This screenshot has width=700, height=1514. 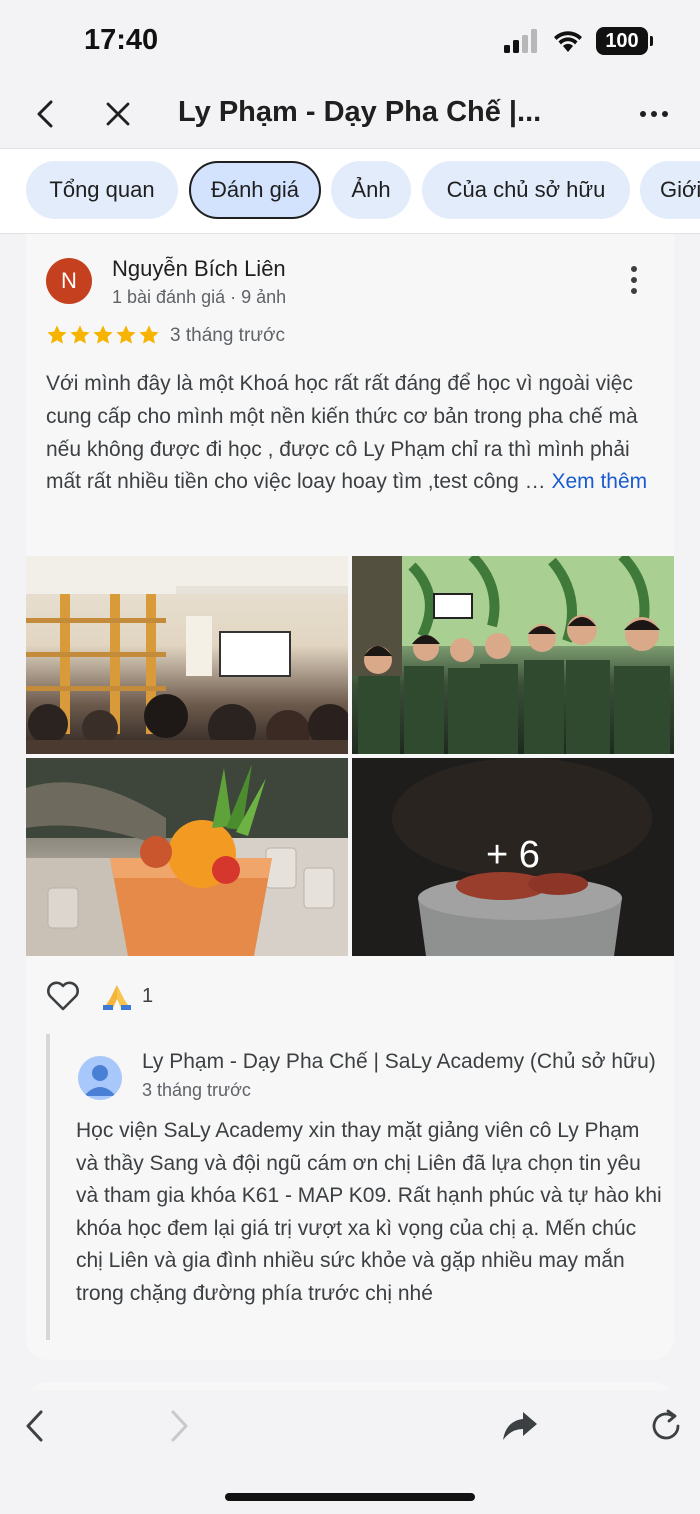 I want to click on browser-forward-button, so click(x=180, y=1426).